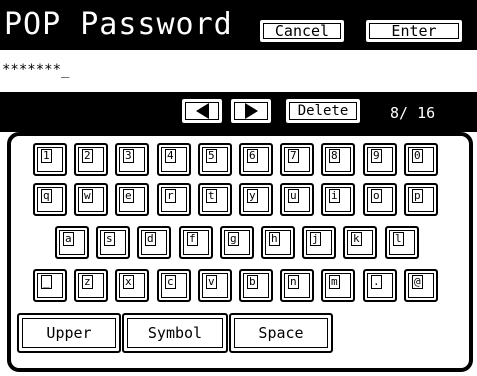 This screenshot has height=376, width=477. I want to click on key-a: a, so click(72, 242).